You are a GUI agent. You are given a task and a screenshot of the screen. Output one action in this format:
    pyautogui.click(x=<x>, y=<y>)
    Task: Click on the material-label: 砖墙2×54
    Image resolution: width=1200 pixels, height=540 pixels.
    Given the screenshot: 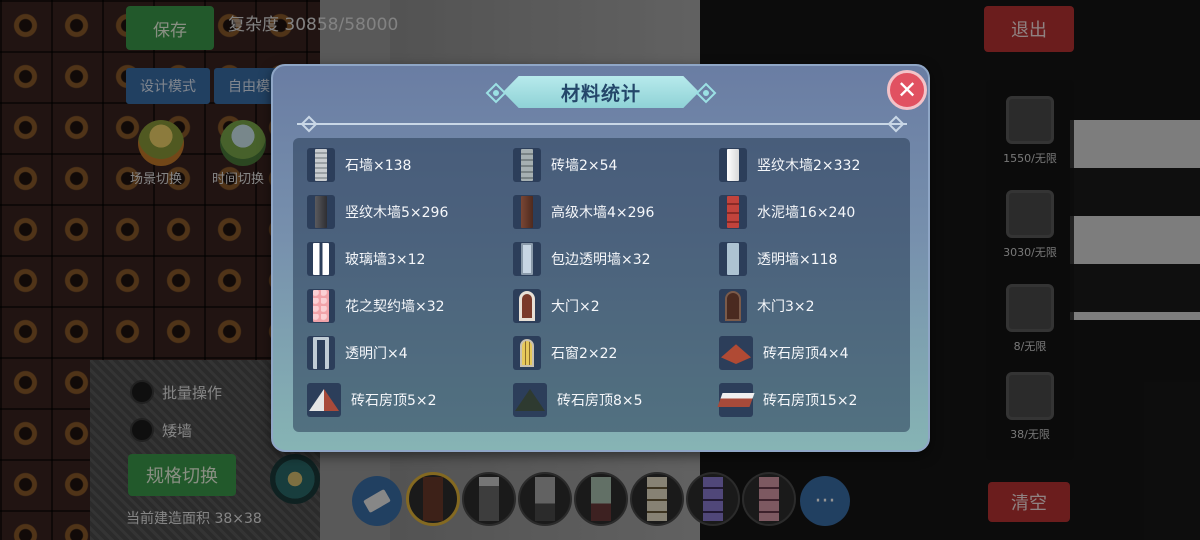 What is the action you would take?
    pyautogui.click(x=584, y=166)
    